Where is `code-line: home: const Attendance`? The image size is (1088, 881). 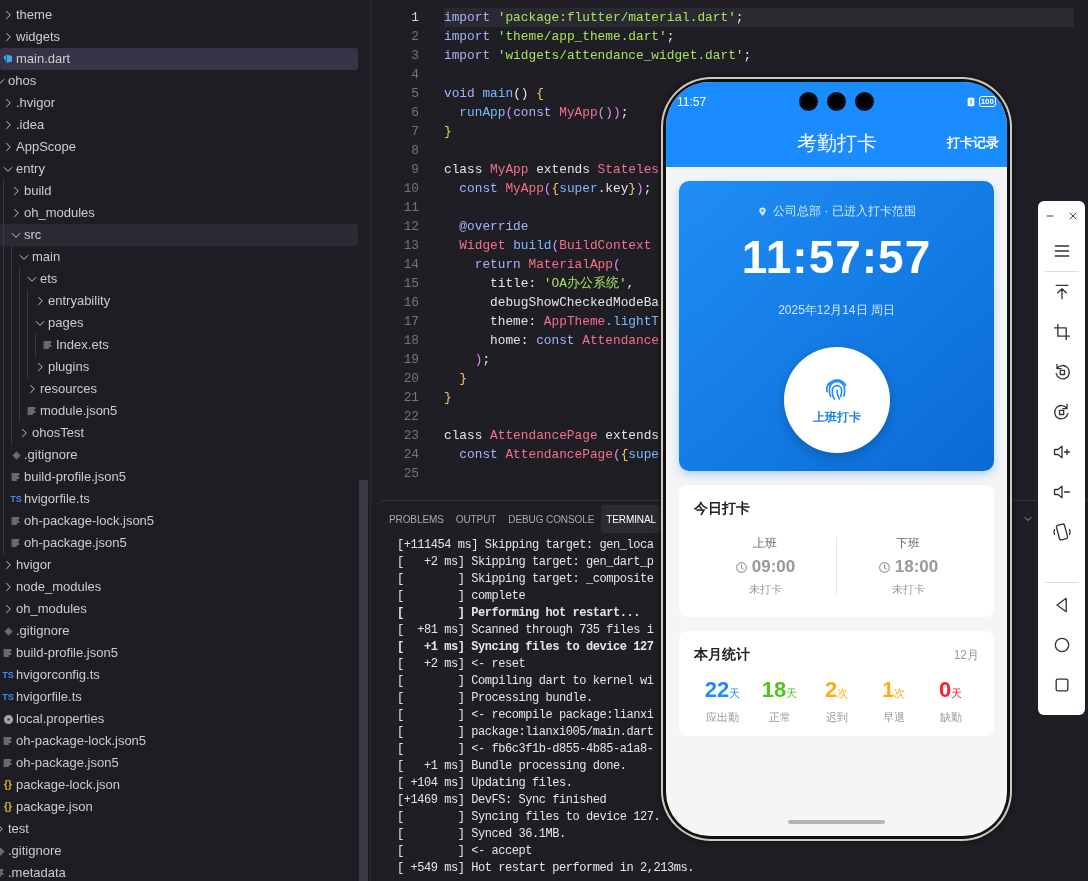 code-line: home: const Attendance is located at coordinates (574, 340).